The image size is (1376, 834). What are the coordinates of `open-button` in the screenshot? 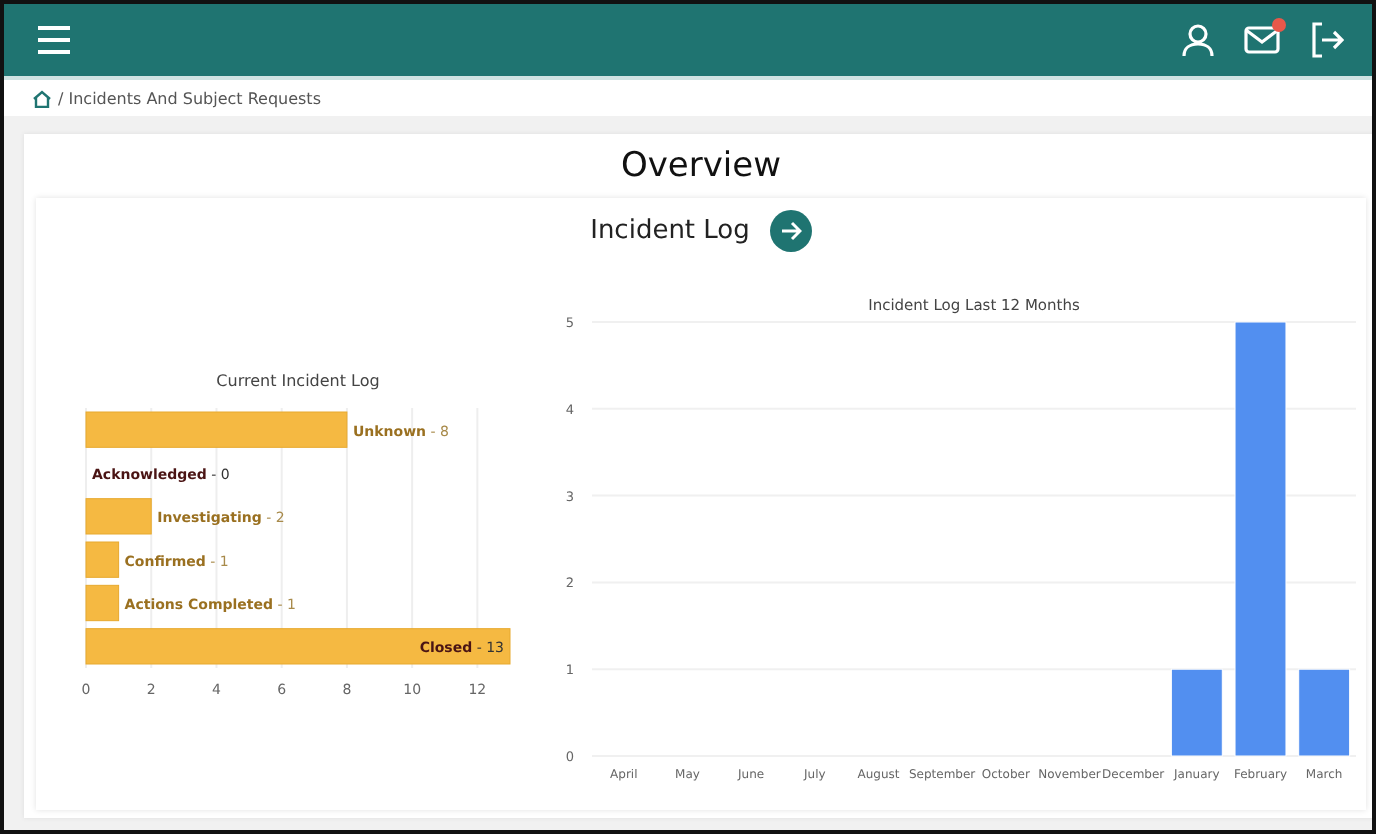 It's located at (790, 231).